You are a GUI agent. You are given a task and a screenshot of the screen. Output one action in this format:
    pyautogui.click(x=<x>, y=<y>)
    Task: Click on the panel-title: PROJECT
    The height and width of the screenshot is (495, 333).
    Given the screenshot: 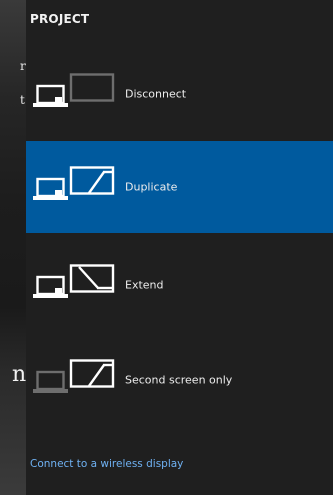 What is the action you would take?
    pyautogui.click(x=60, y=19)
    